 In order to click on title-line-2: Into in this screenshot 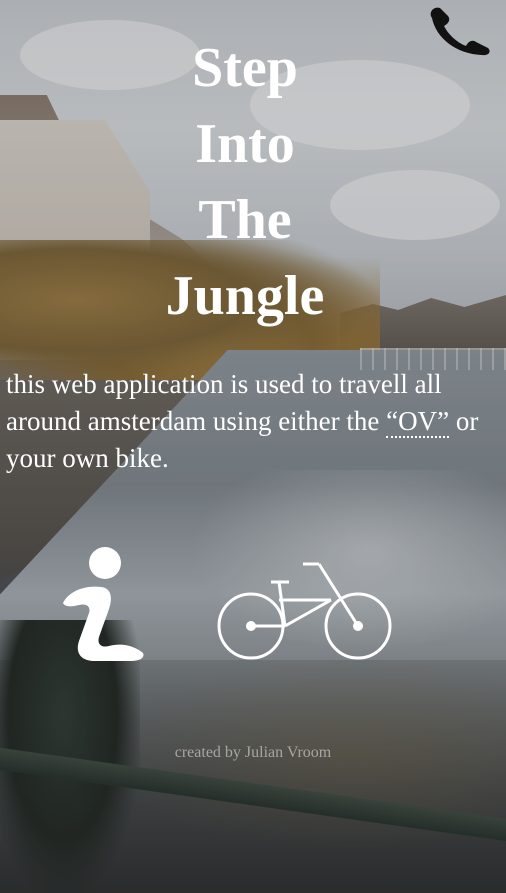, I will do `click(245, 144)`.